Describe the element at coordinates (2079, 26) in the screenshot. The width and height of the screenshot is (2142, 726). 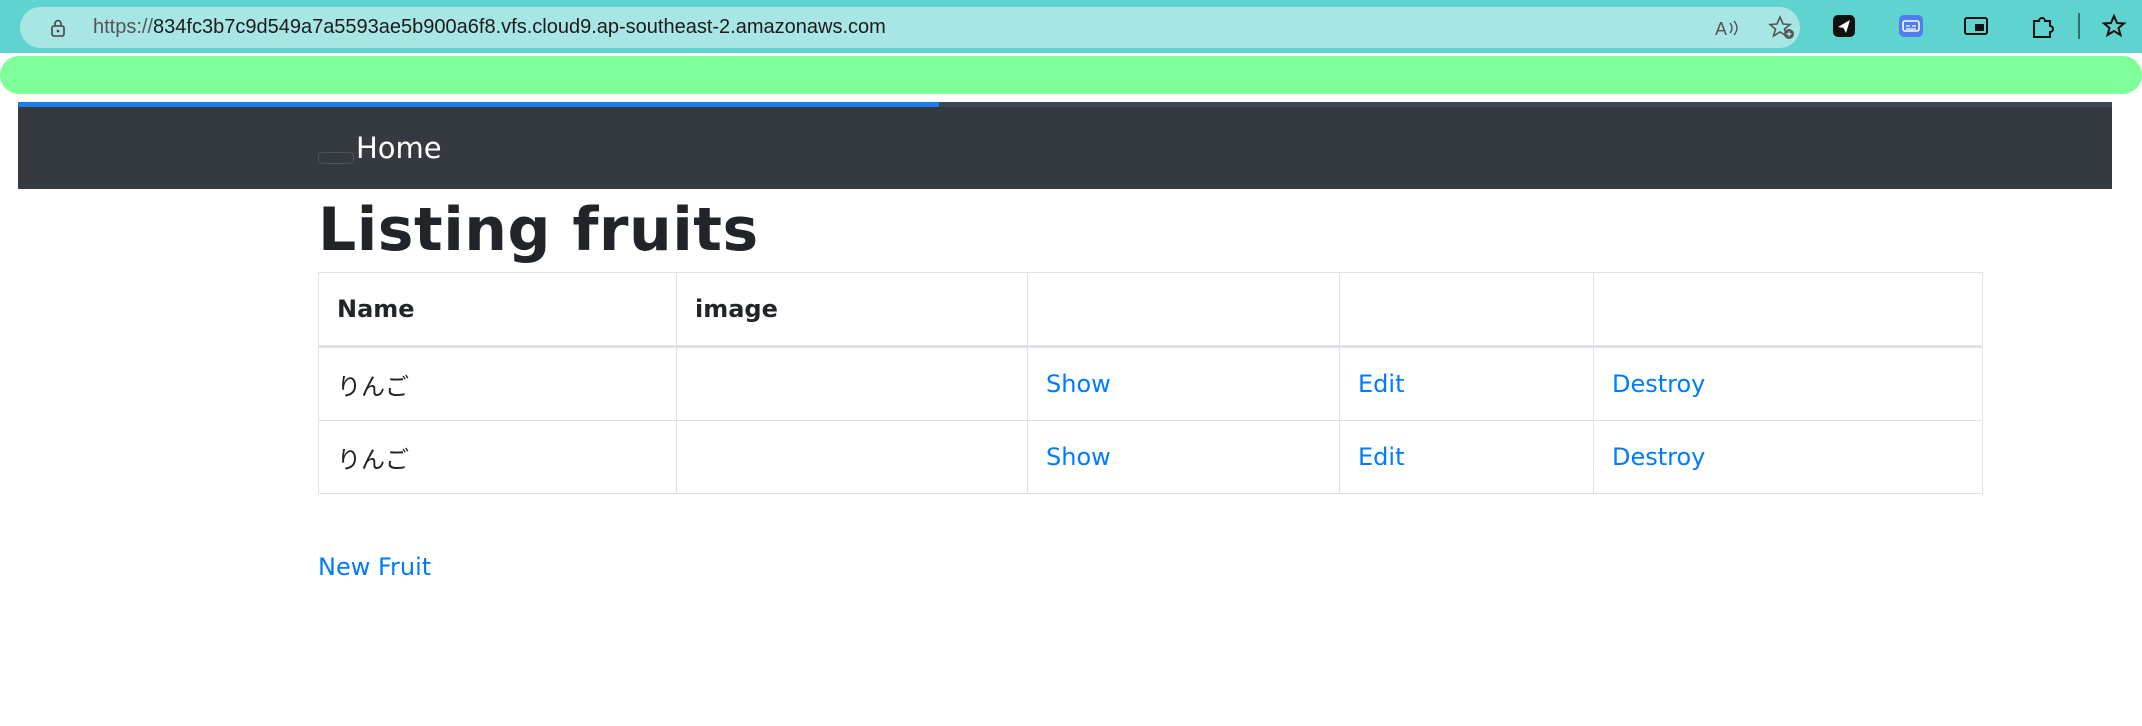
I see `toolbar-divider` at that location.